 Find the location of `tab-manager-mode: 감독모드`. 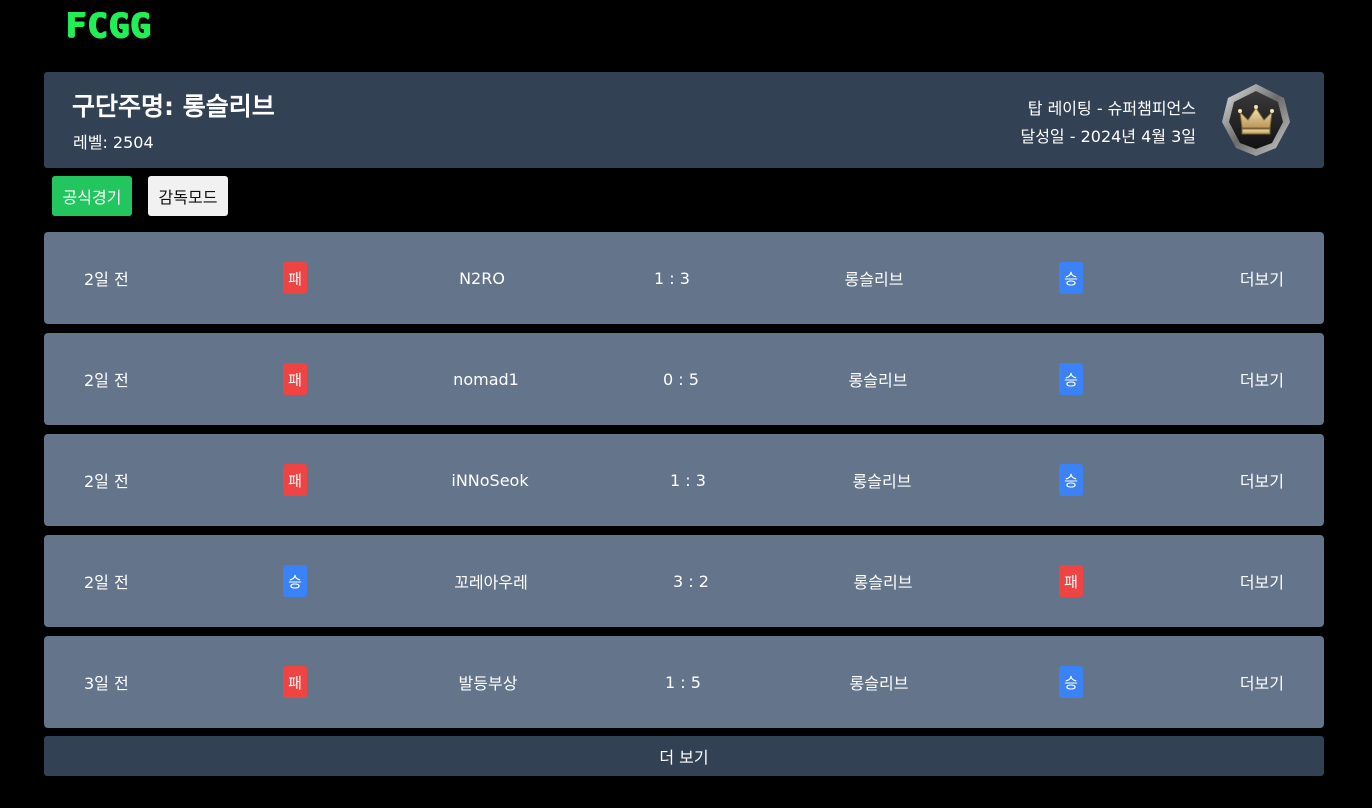

tab-manager-mode: 감독모드 is located at coordinates (188, 196).